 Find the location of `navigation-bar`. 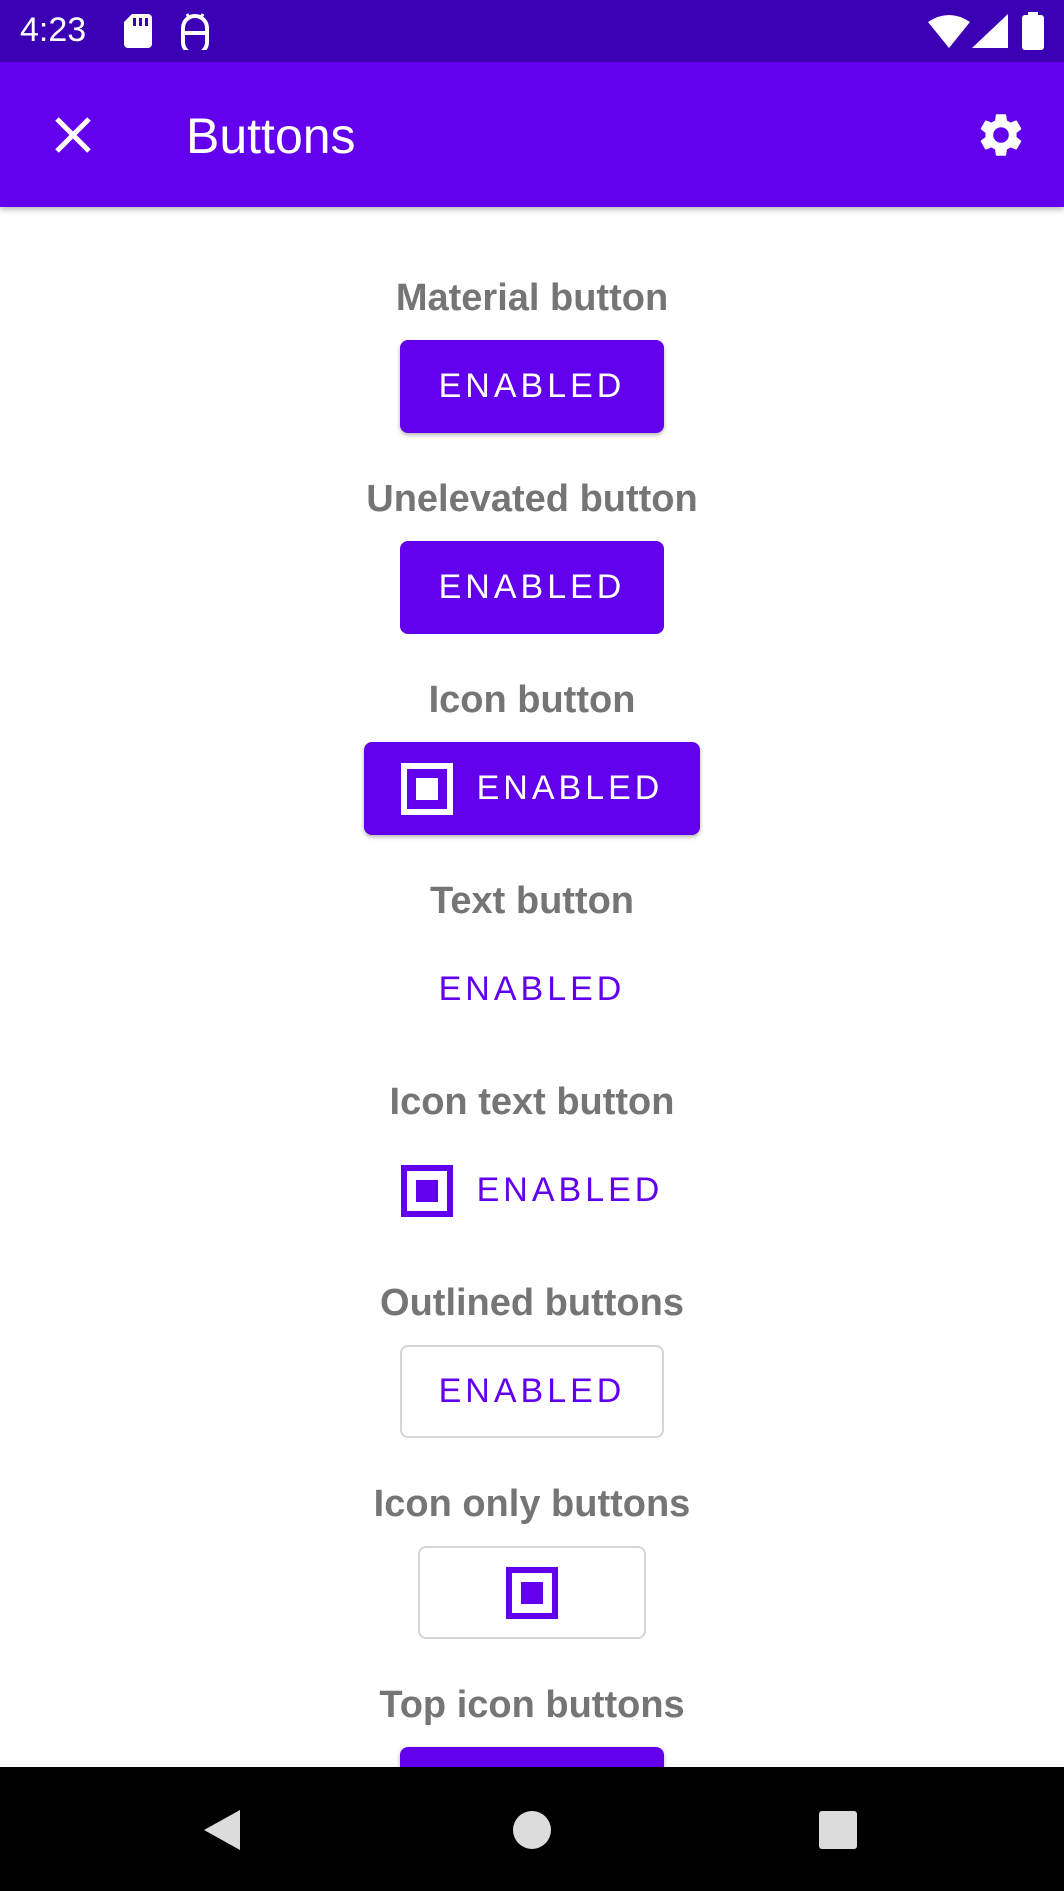

navigation-bar is located at coordinates (532, 1829).